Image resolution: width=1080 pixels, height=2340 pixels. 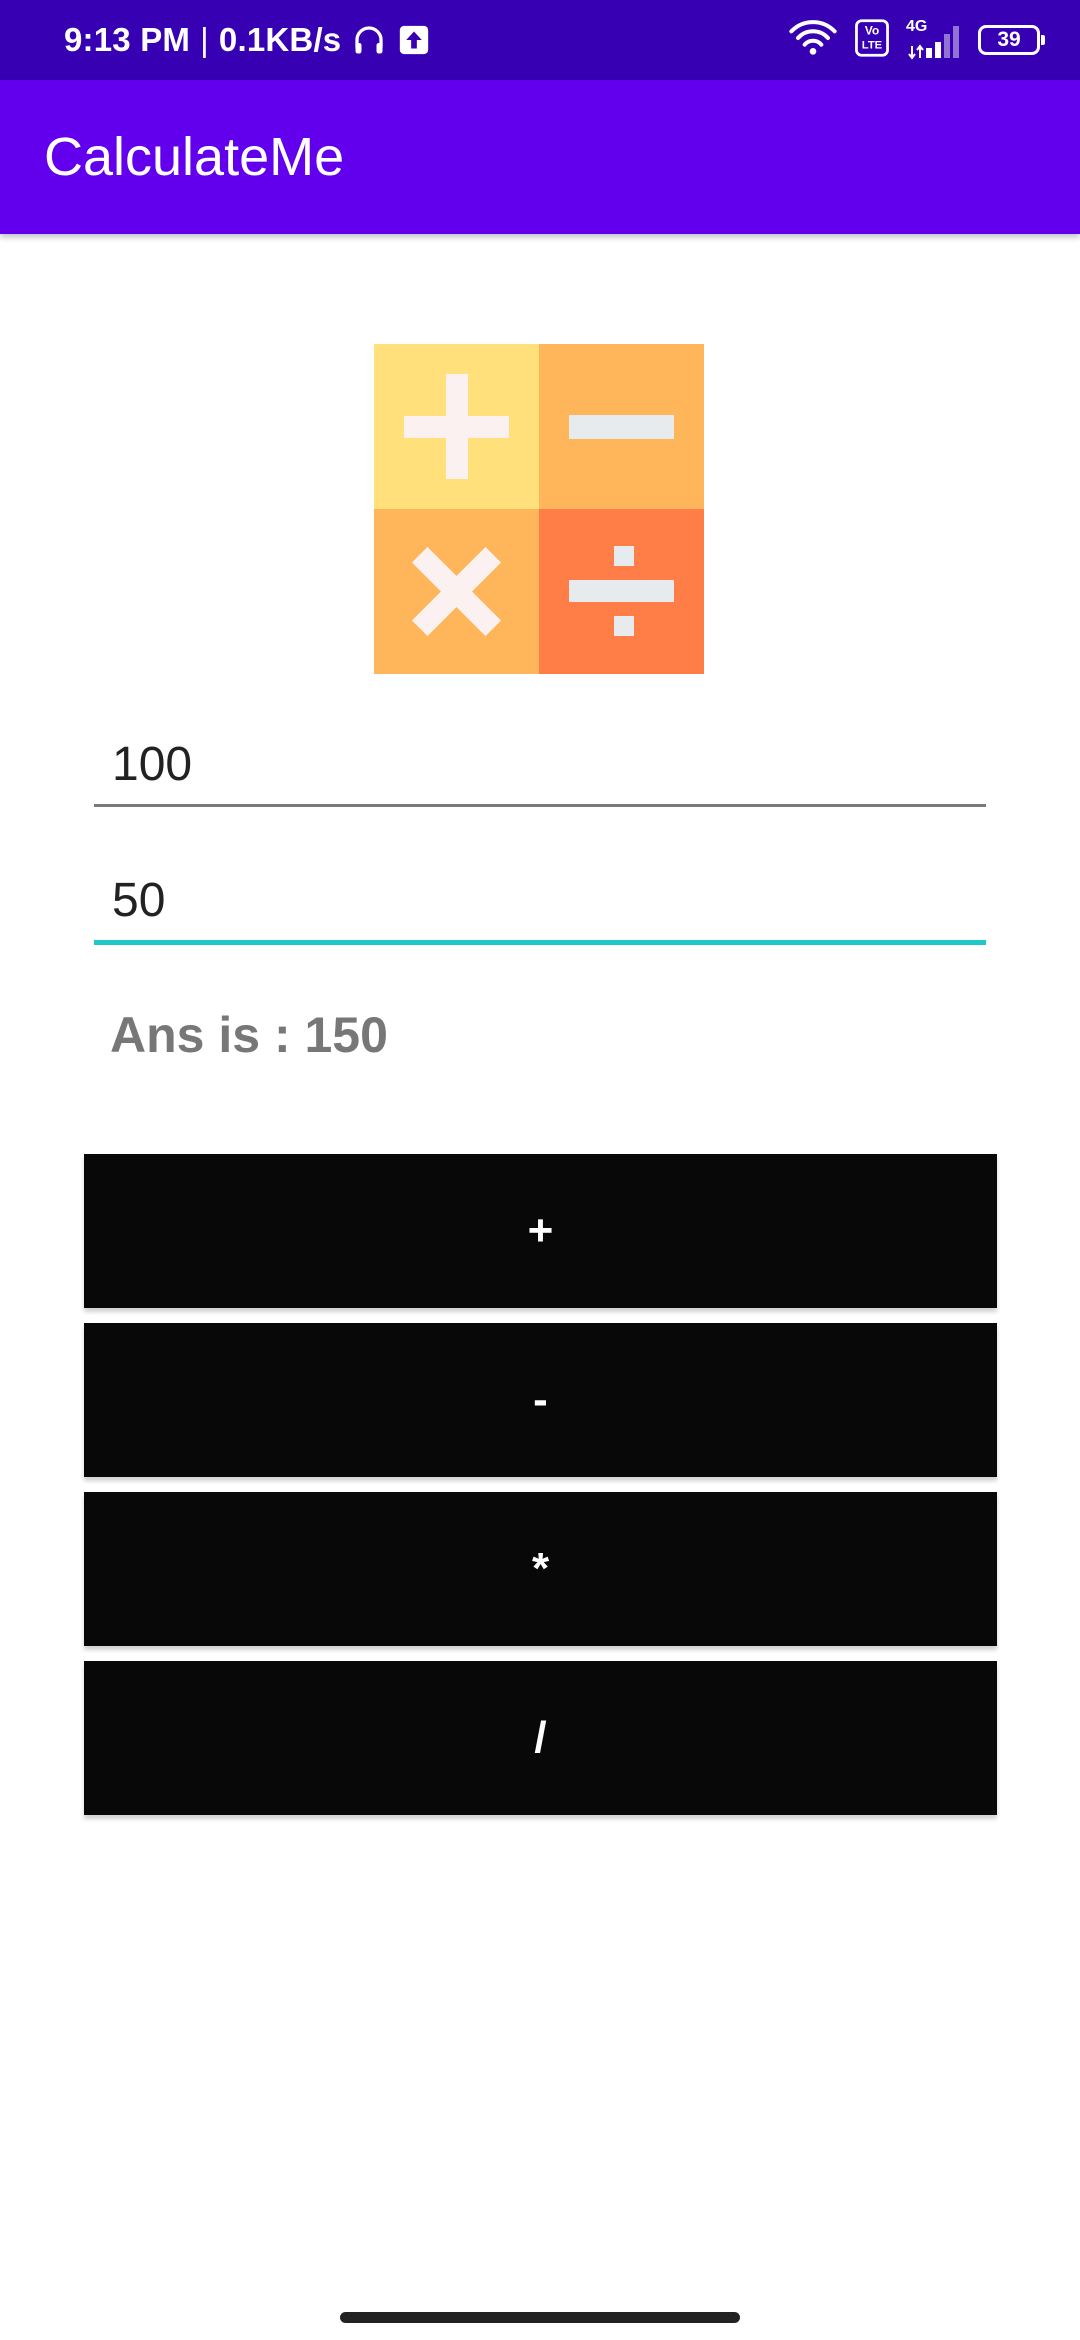 I want to click on status-right: Vo LTE 4G 39, so click(x=916, y=40).